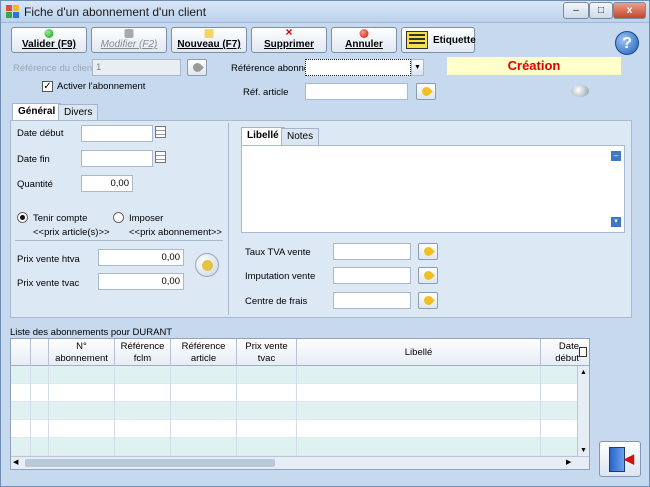 Image resolution: width=650 pixels, height=487 pixels. Describe the element at coordinates (300, 136) in the screenshot. I see `tab-notes: Notes` at that location.